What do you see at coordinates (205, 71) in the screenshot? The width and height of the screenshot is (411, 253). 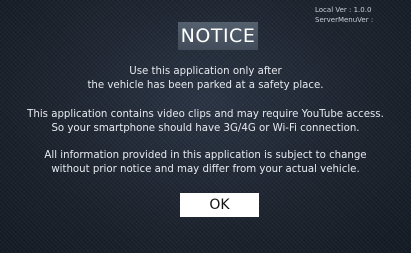 I see `notice-paragraph-line: Use this application only after` at bounding box center [205, 71].